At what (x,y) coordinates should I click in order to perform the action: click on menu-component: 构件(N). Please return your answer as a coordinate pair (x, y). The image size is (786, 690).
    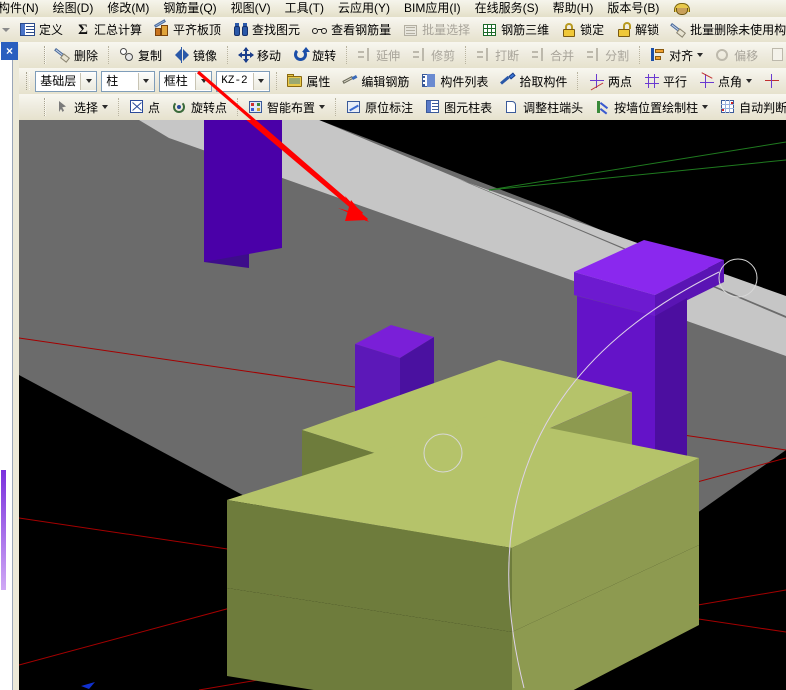
    Looking at the image, I should click on (23, 8).